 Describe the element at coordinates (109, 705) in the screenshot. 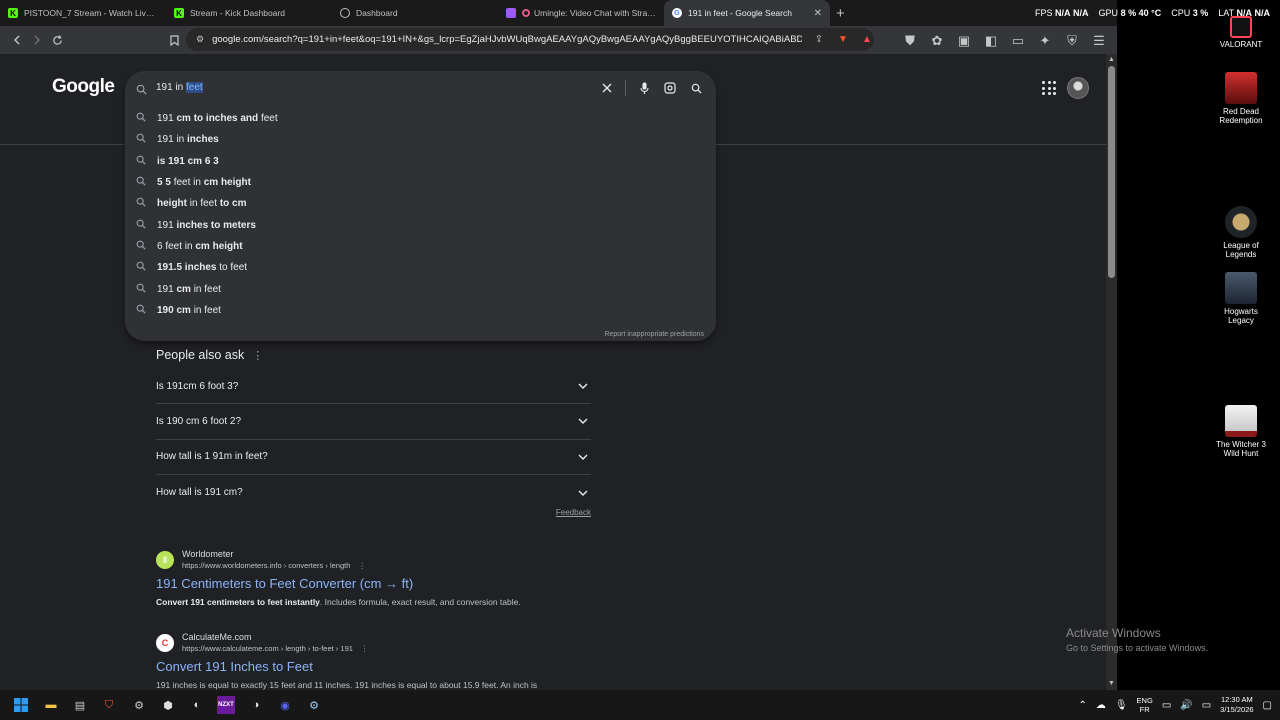

I see `brave-browser-icon: ⛉` at that location.